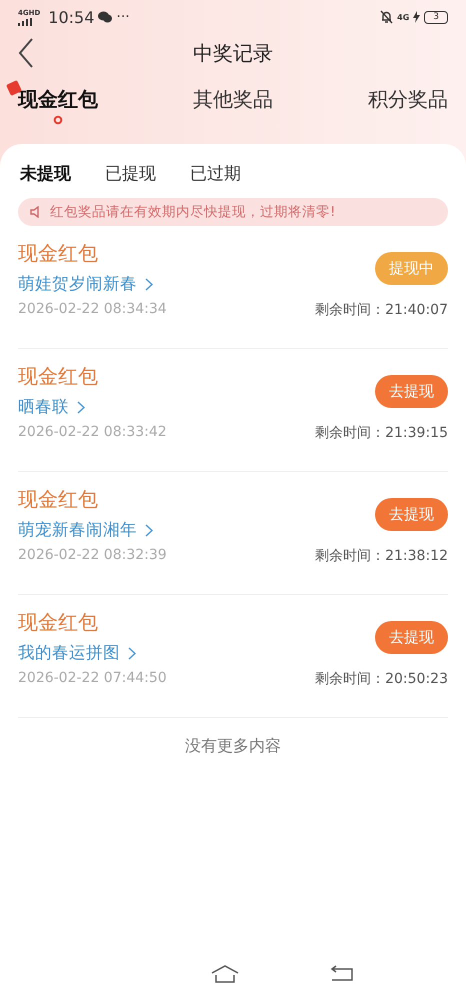  Describe the element at coordinates (215, 180) in the screenshot. I see `filter-tab: 已过期` at that location.